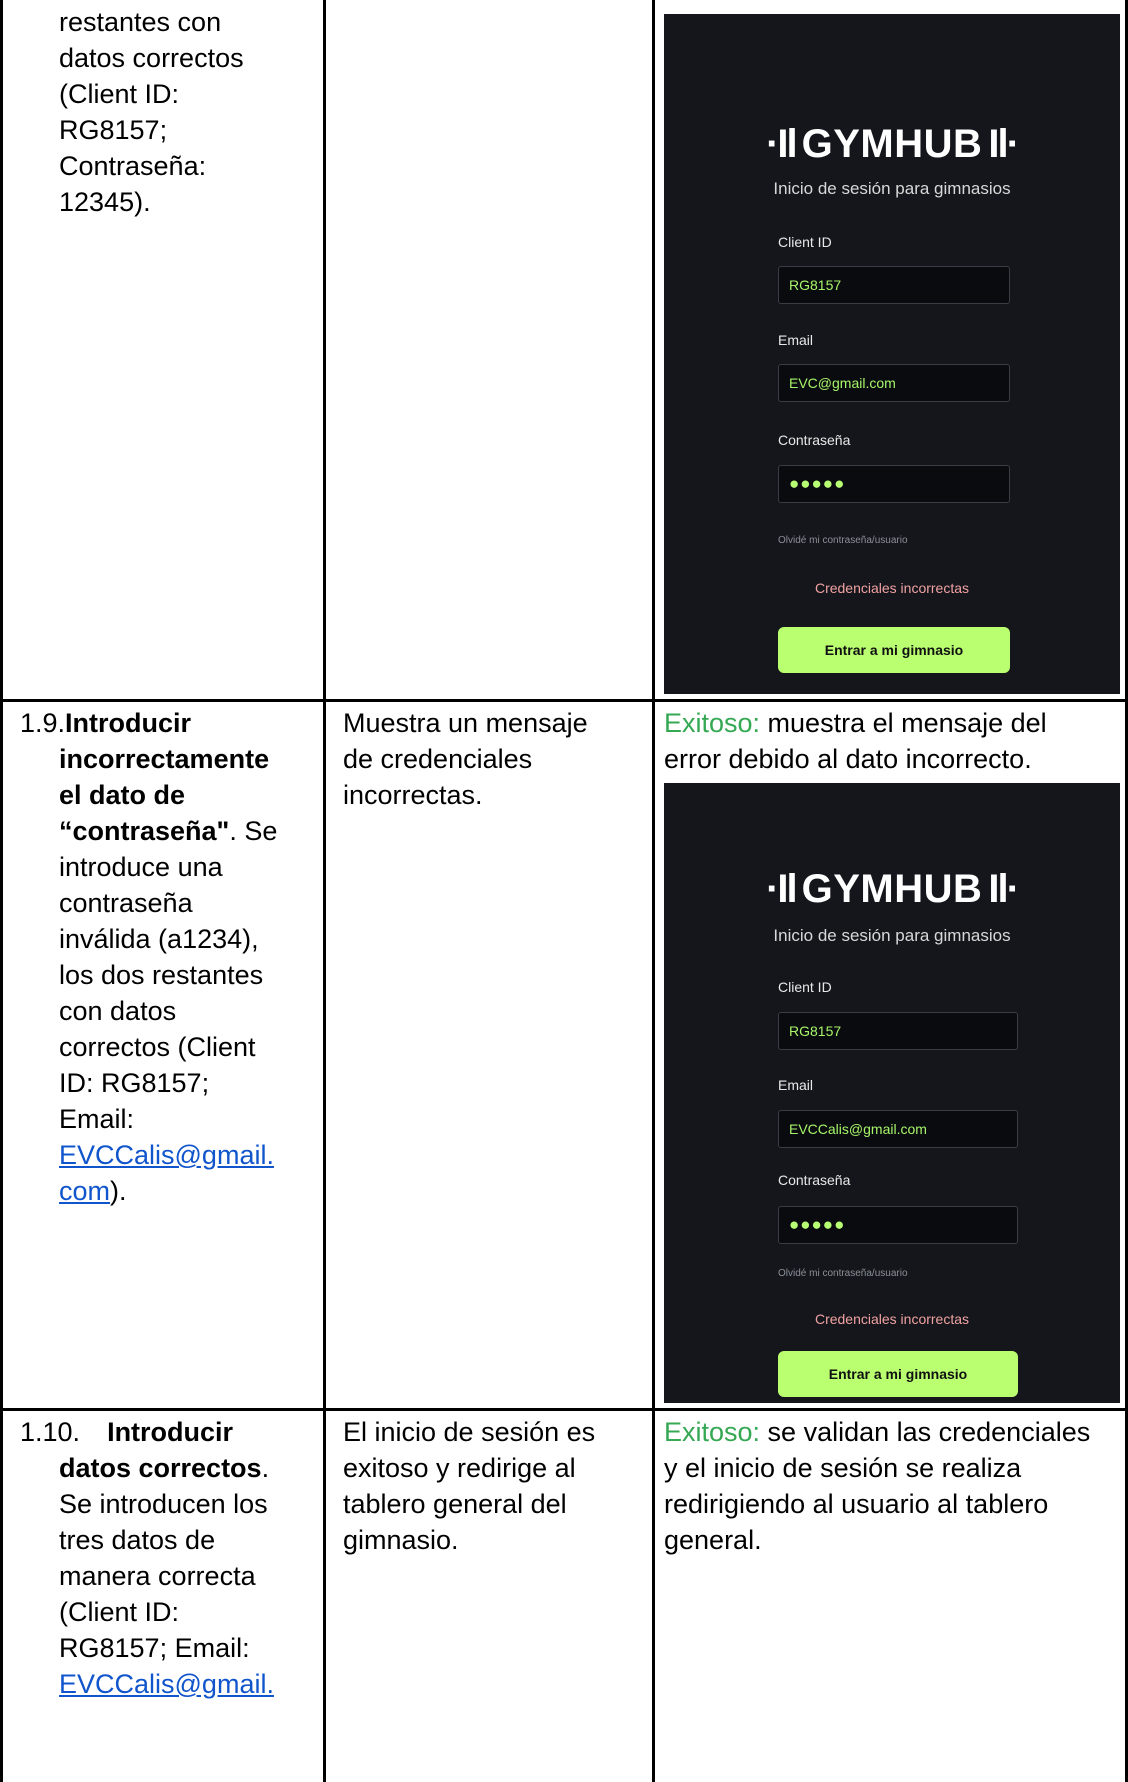 The height and width of the screenshot is (1782, 1128). Describe the element at coordinates (898, 1129) in the screenshot. I see `email-input: EVCCalis@gmail.com` at that location.